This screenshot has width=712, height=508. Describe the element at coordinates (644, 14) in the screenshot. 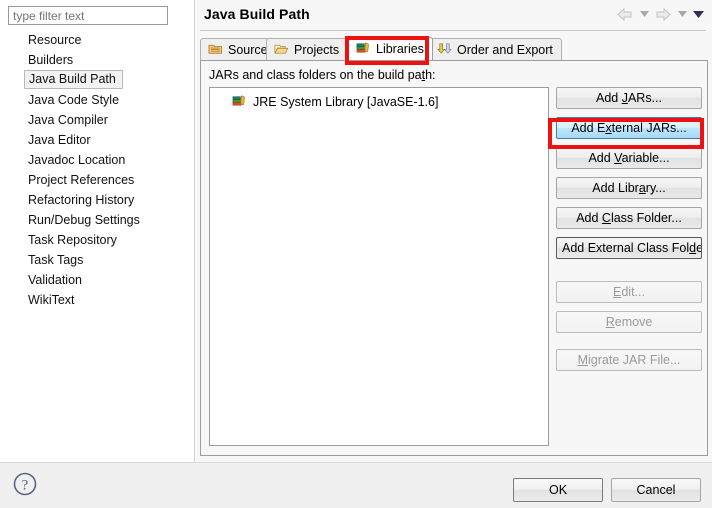

I see `back-history-chevron-down-icon` at that location.